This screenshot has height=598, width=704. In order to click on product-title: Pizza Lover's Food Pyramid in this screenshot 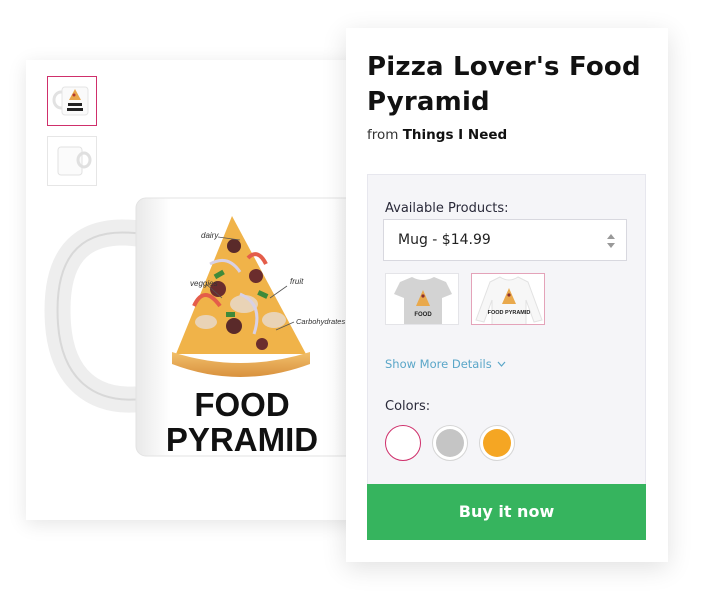, I will do `click(504, 84)`.